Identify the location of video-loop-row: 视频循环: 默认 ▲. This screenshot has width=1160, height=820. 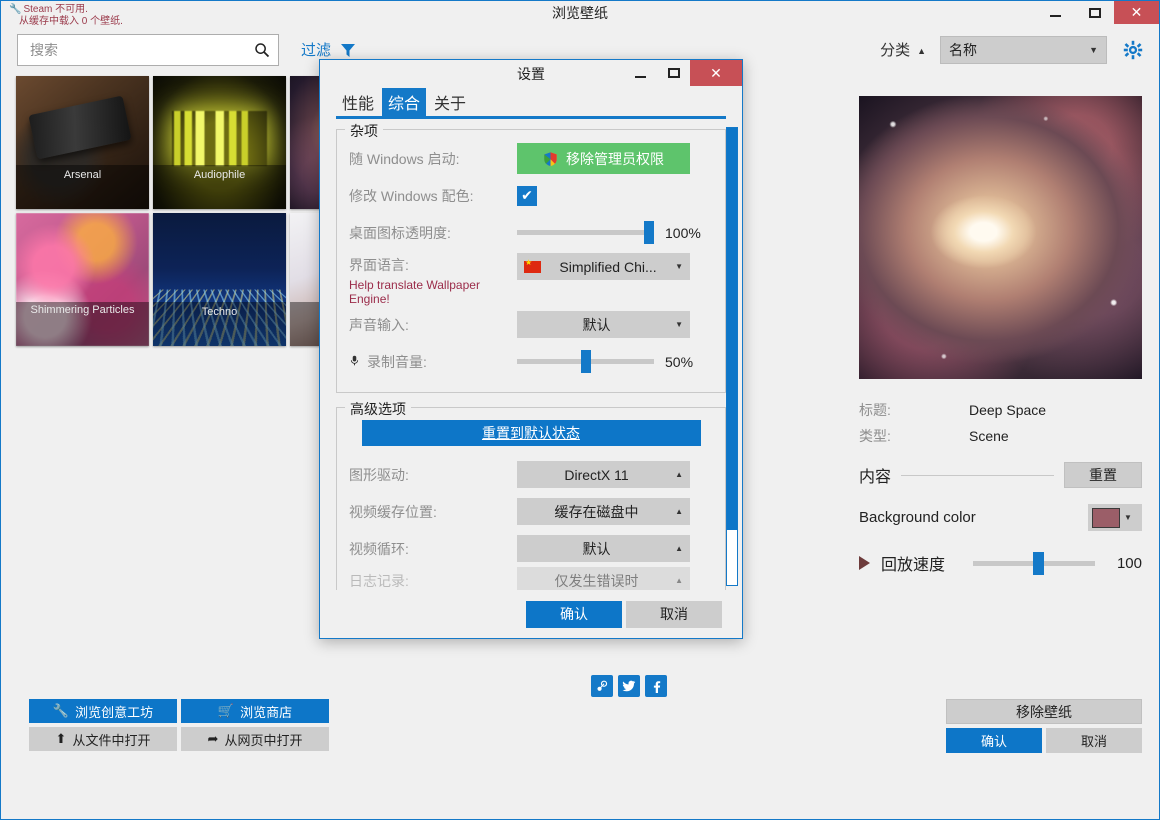
(531, 548).